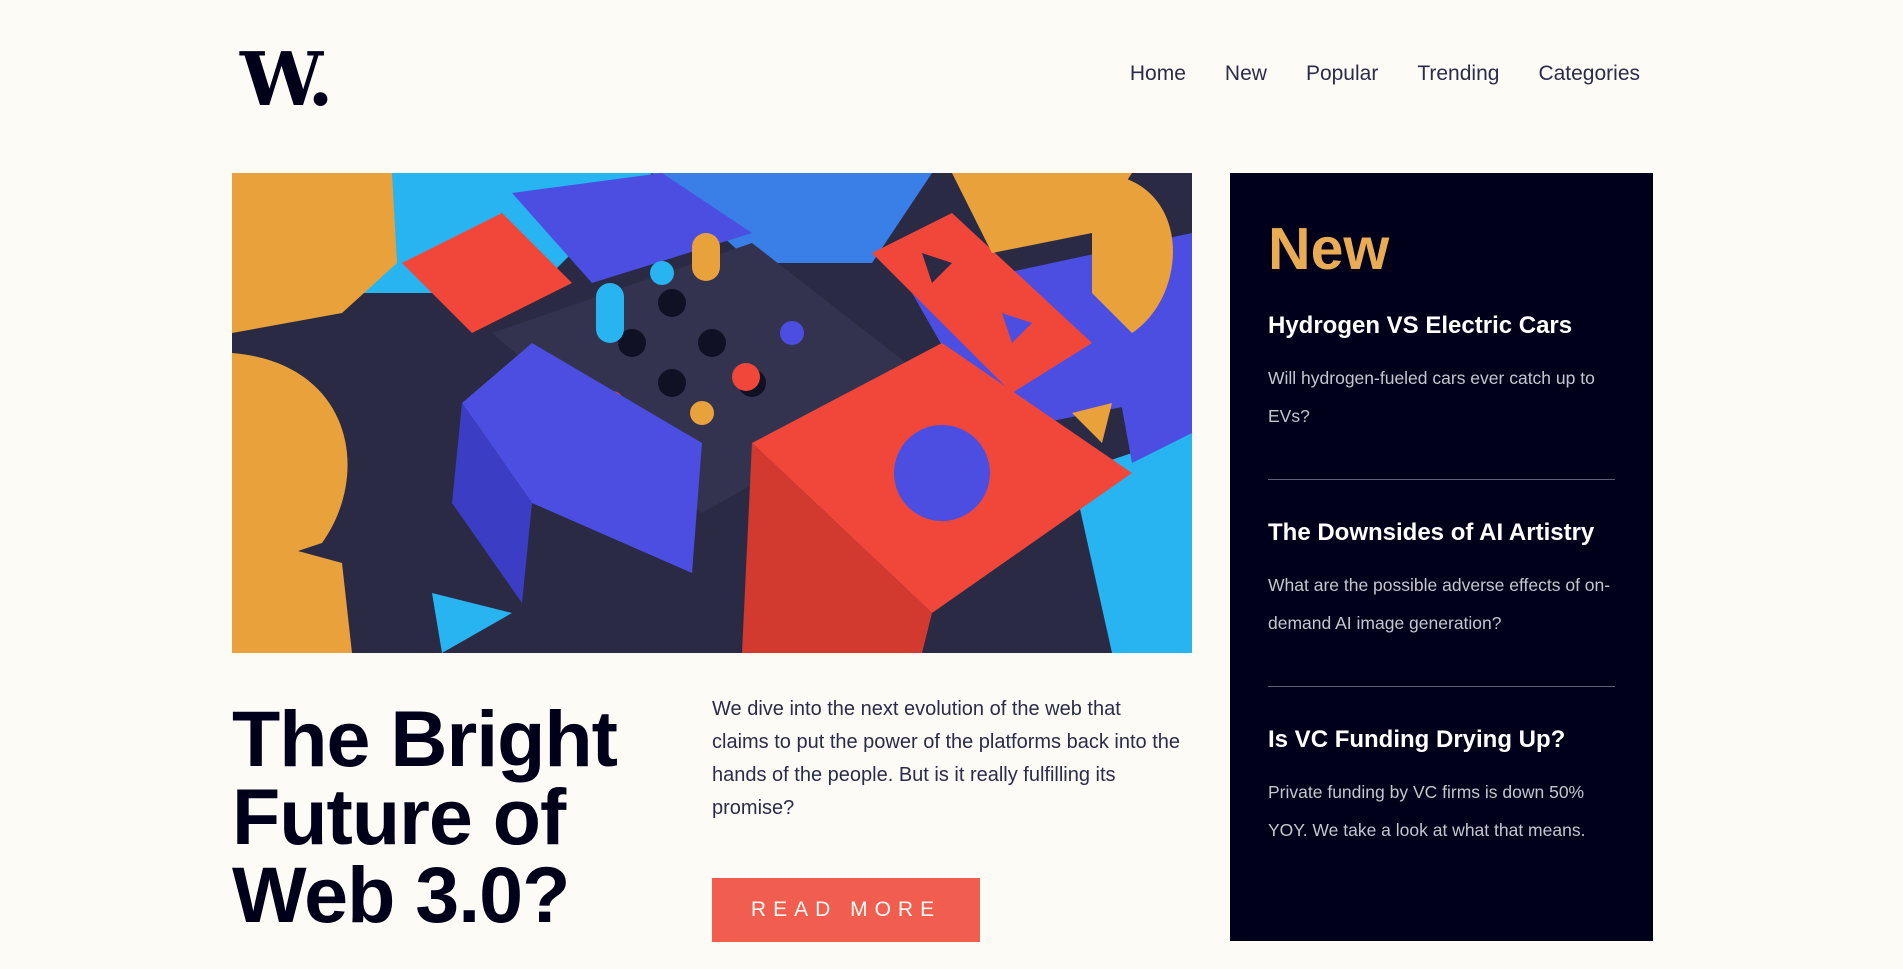 This screenshot has height=969, width=1903. I want to click on nav-new: New, so click(1246, 74).